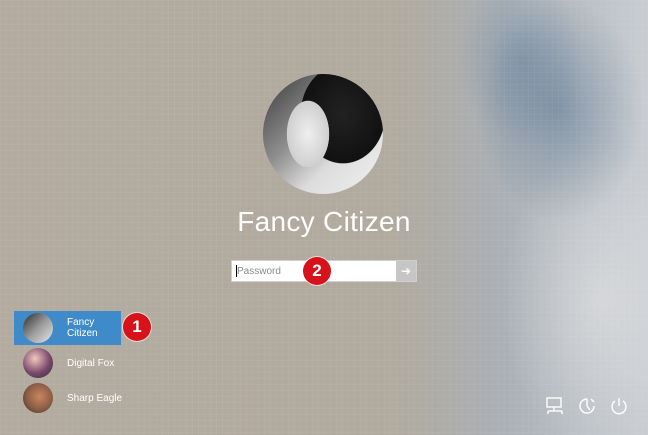 This screenshot has width=648, height=435. What do you see at coordinates (324, 221) in the screenshot?
I see `current-user-name: Fancy Citizen` at bounding box center [324, 221].